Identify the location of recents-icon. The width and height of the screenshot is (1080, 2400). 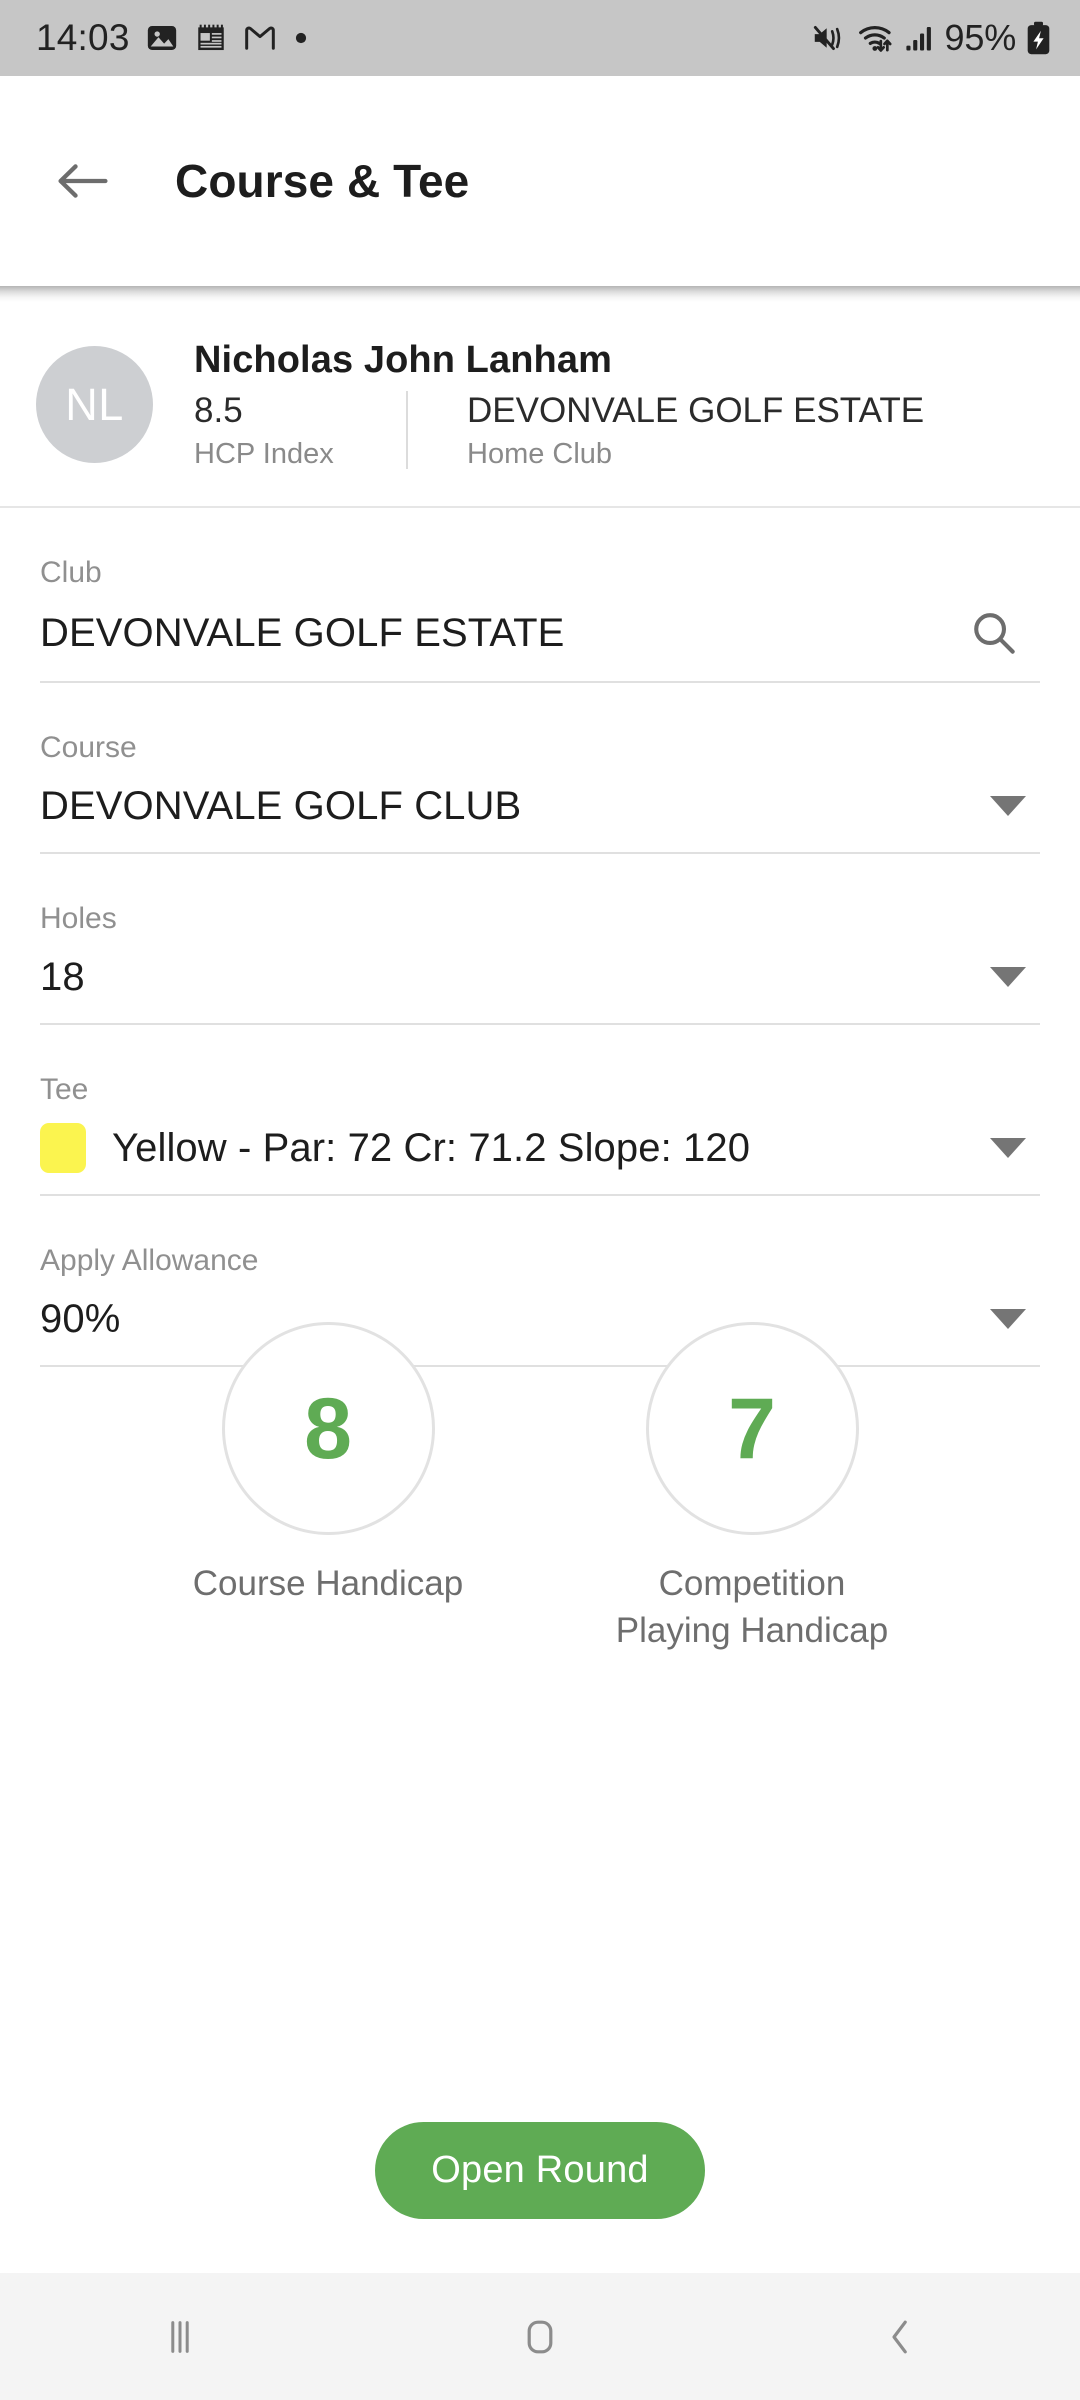
(180, 2336).